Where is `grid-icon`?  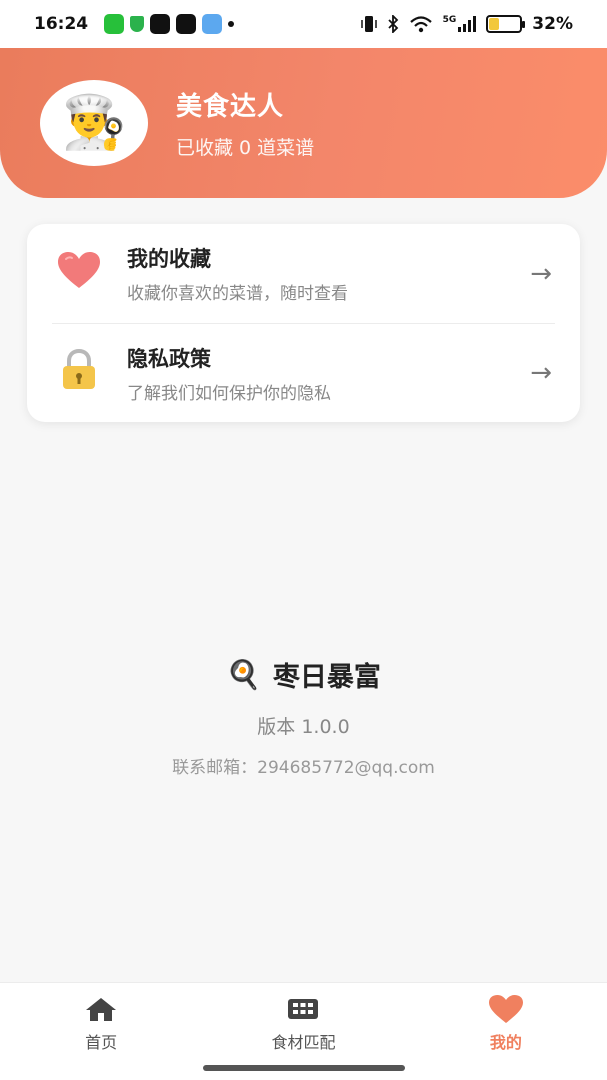
grid-icon is located at coordinates (303, 1009).